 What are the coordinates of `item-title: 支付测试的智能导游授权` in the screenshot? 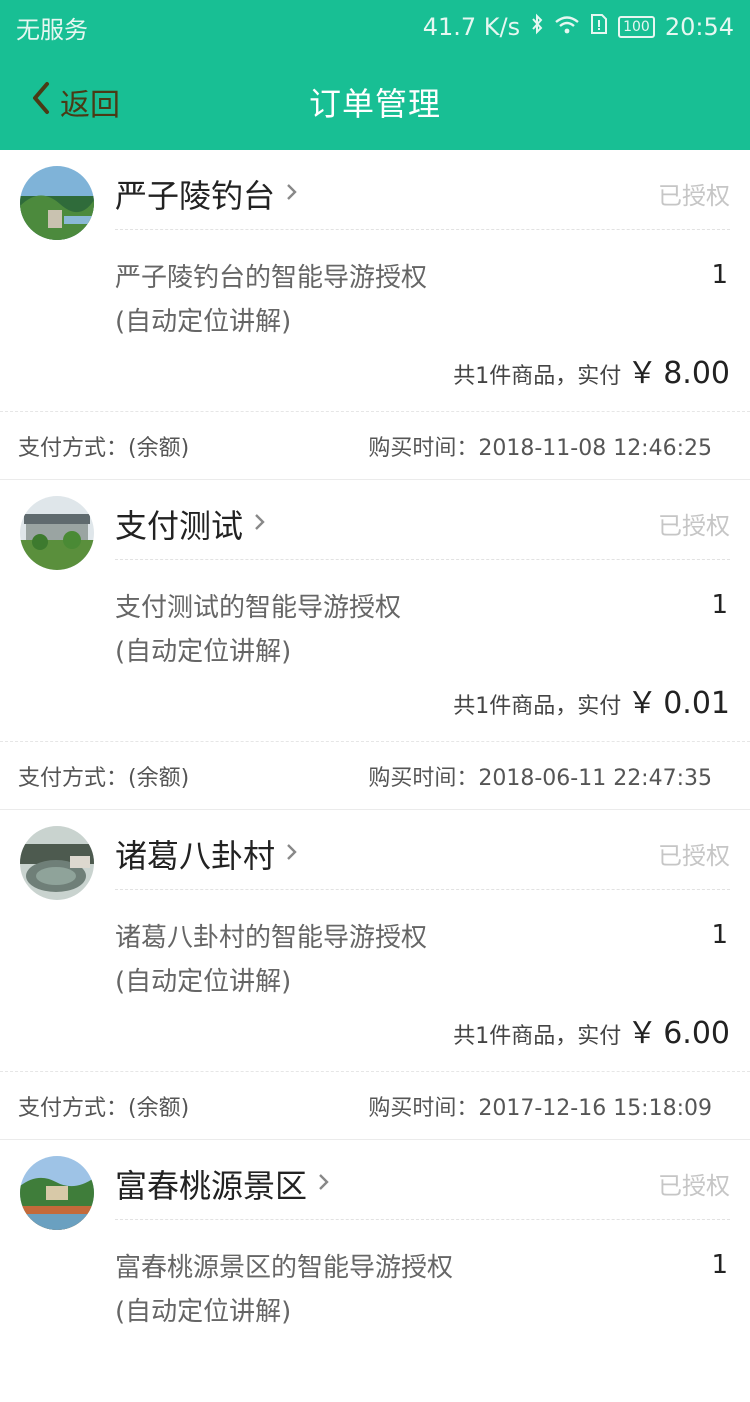 It's located at (258, 608).